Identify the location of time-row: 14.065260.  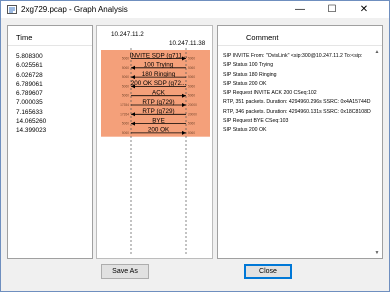
(31, 121).